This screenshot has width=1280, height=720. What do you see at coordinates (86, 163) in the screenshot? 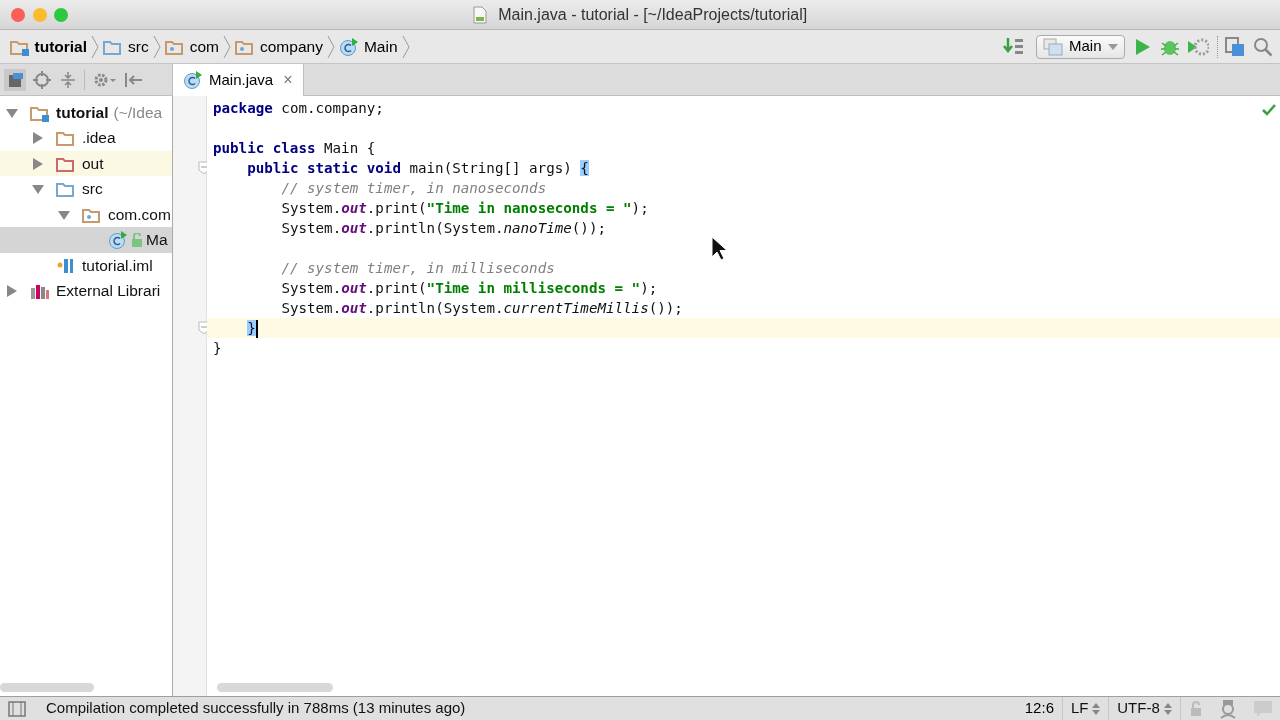
I see `tree-item: out` at bounding box center [86, 163].